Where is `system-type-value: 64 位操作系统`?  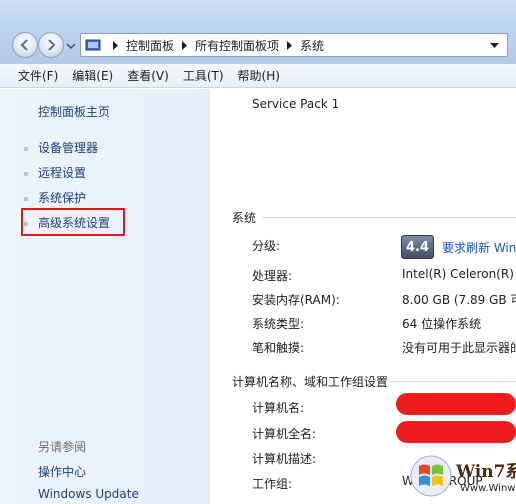 system-type-value: 64 位操作系统 is located at coordinates (442, 324).